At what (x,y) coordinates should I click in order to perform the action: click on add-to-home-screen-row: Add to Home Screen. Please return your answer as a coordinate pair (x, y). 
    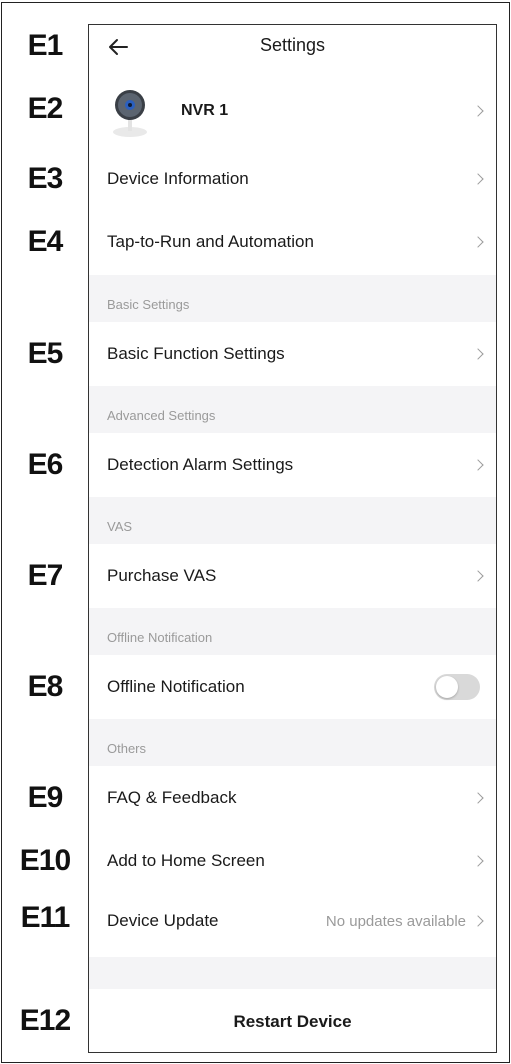
    Looking at the image, I should click on (292, 861).